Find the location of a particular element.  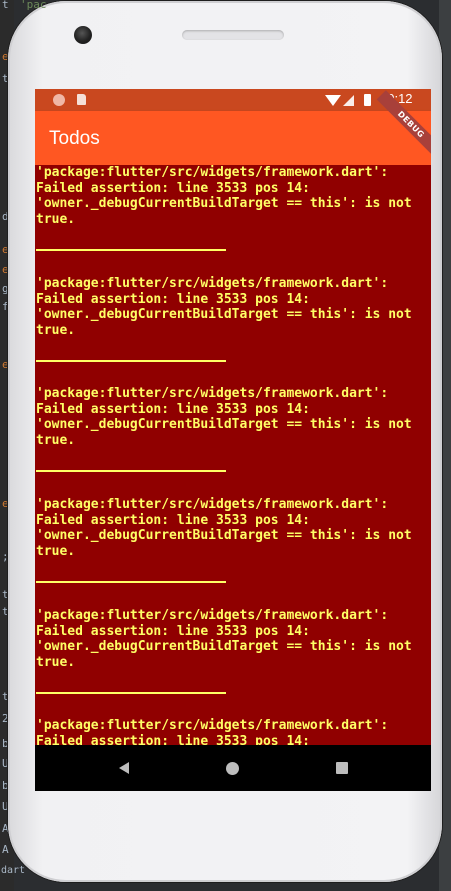

home-icon is located at coordinates (232, 768).